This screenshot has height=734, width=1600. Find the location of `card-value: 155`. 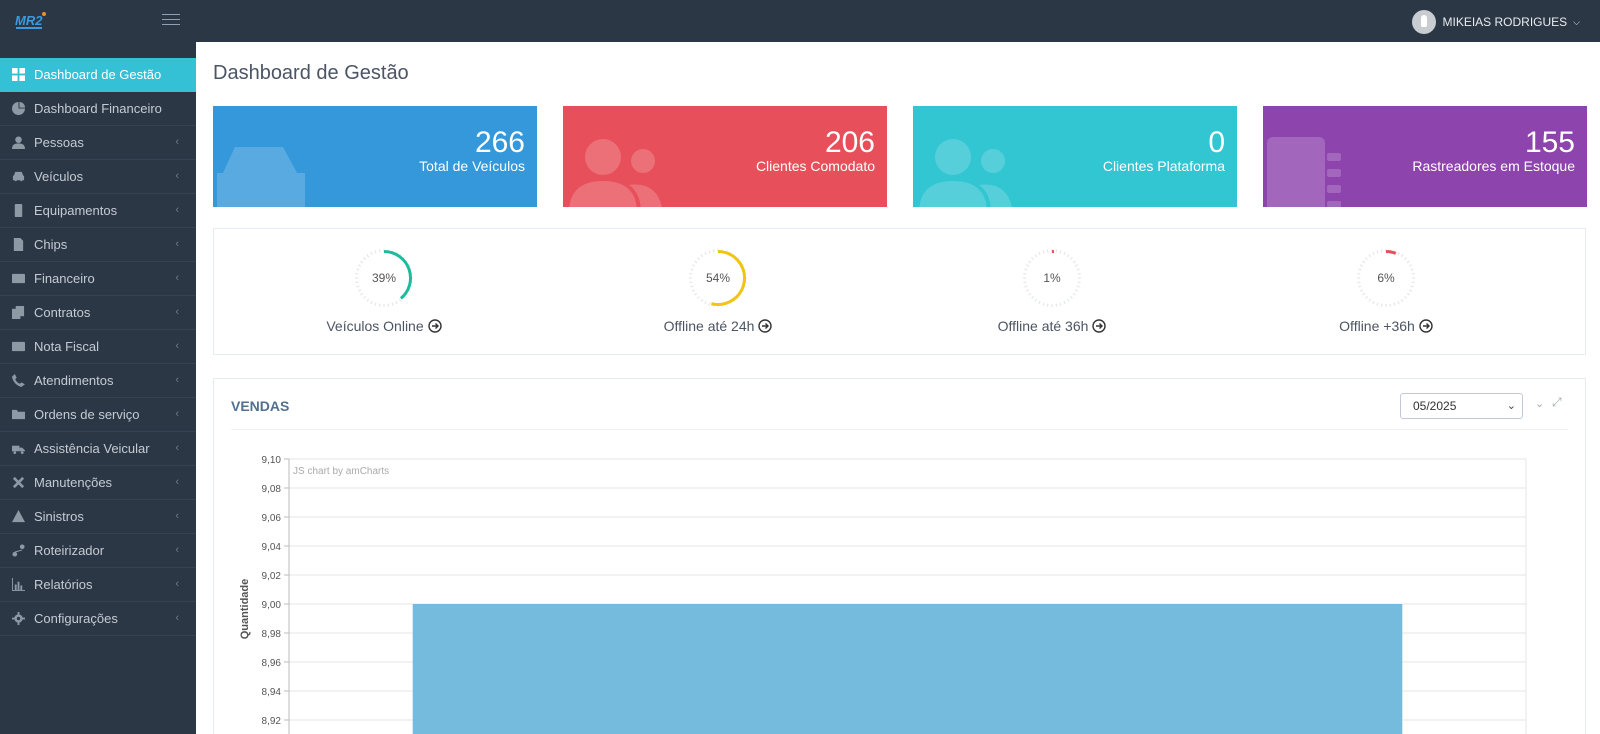

card-value: 155 is located at coordinates (1549, 142).